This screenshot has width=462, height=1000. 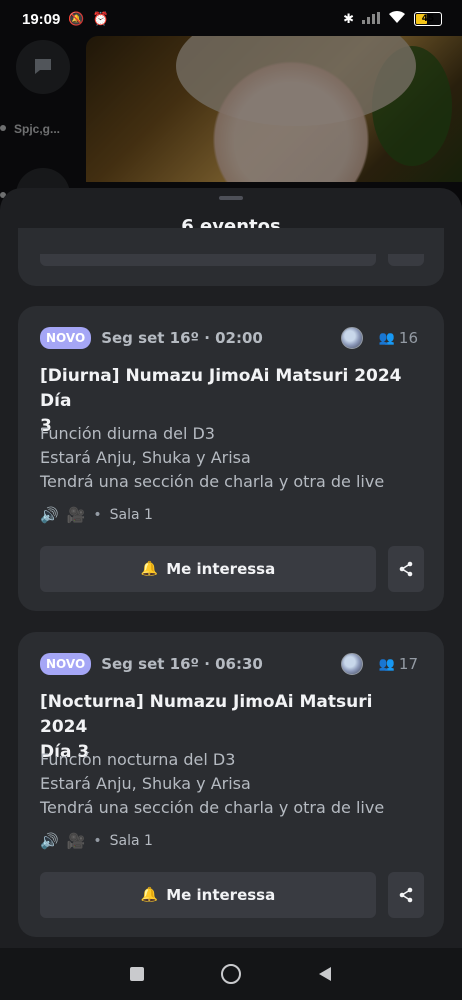 I want to click on drag-handle, so click(x=231, y=198).